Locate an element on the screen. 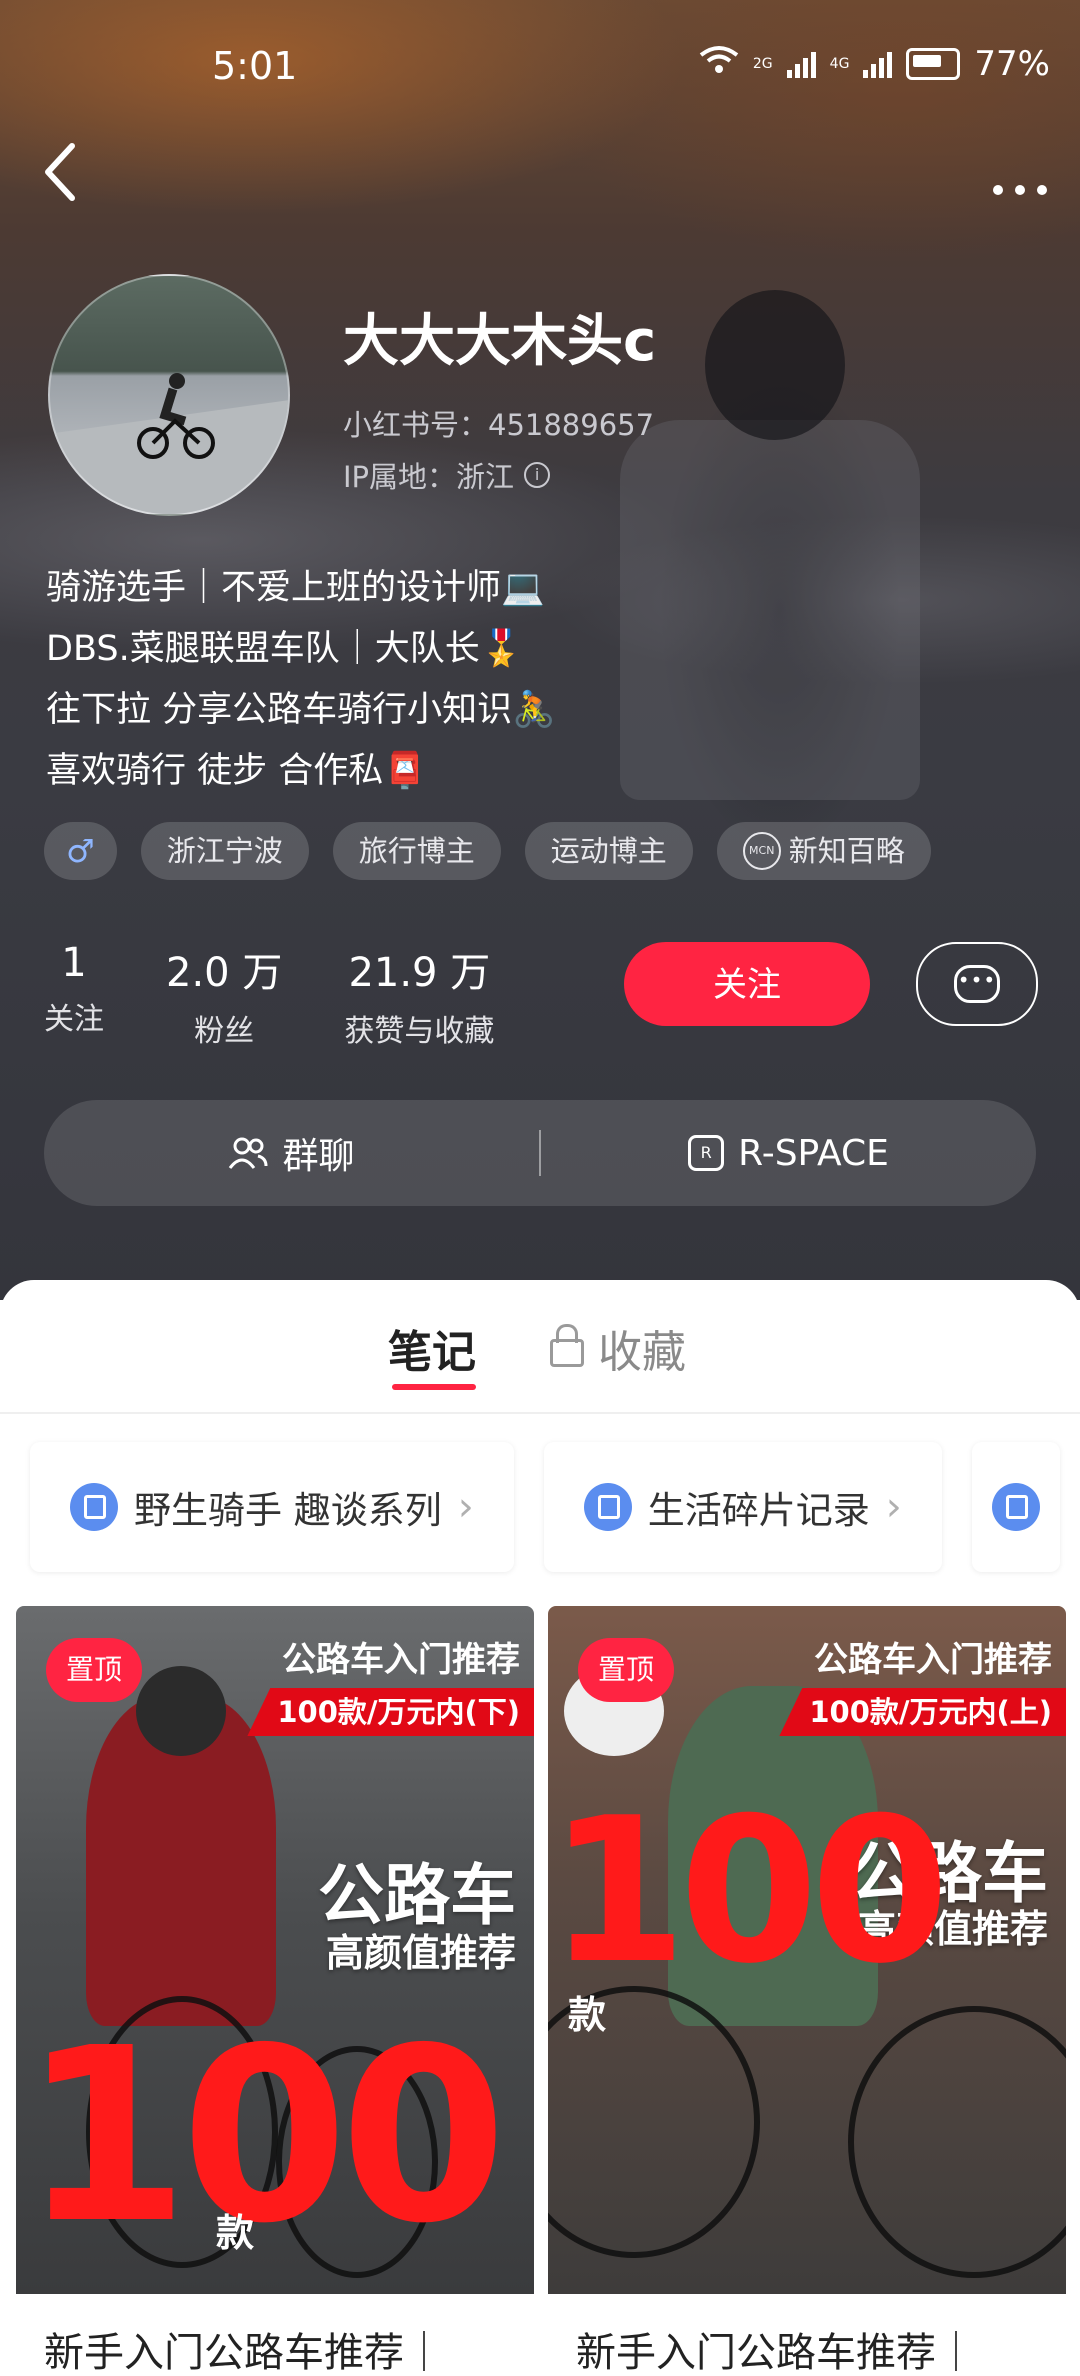 The height and width of the screenshot is (2376, 1080). stat-following-count: 1 is located at coordinates (74, 963).